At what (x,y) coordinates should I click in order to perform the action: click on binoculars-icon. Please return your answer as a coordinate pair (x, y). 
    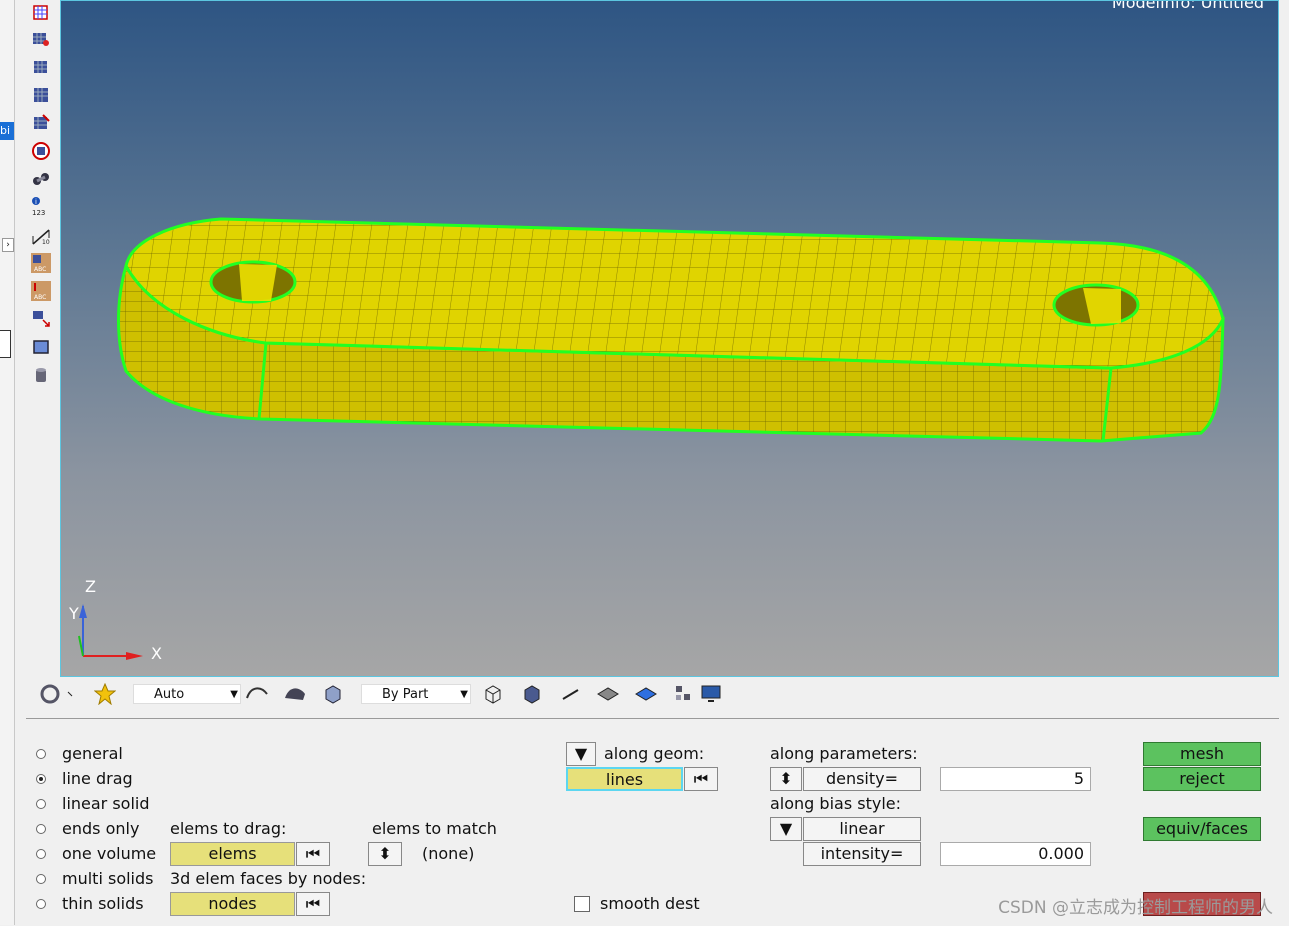
    Looking at the image, I should click on (41, 179).